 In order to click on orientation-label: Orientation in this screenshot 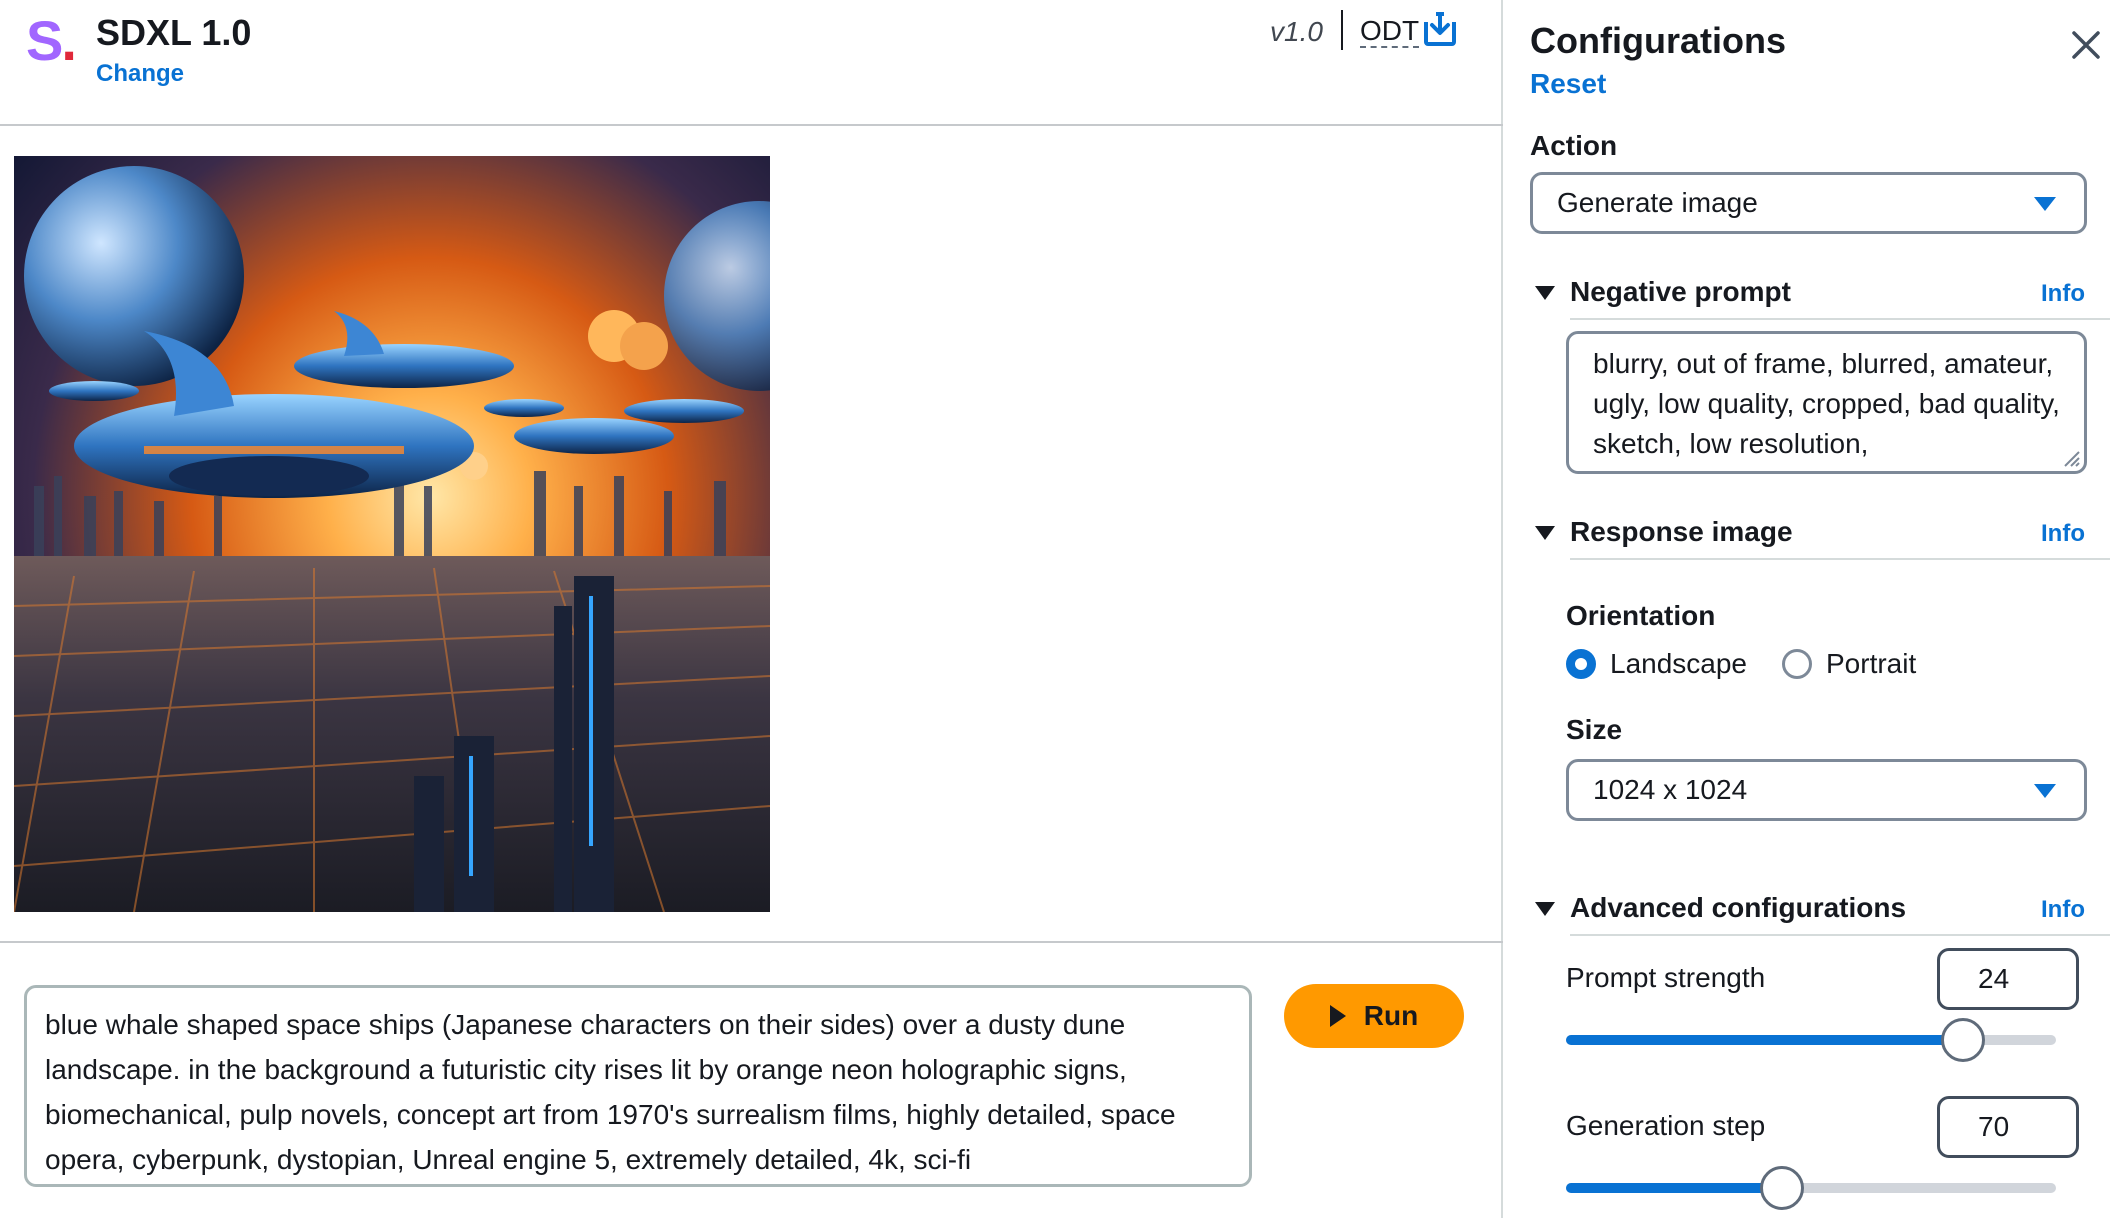, I will do `click(1641, 615)`.